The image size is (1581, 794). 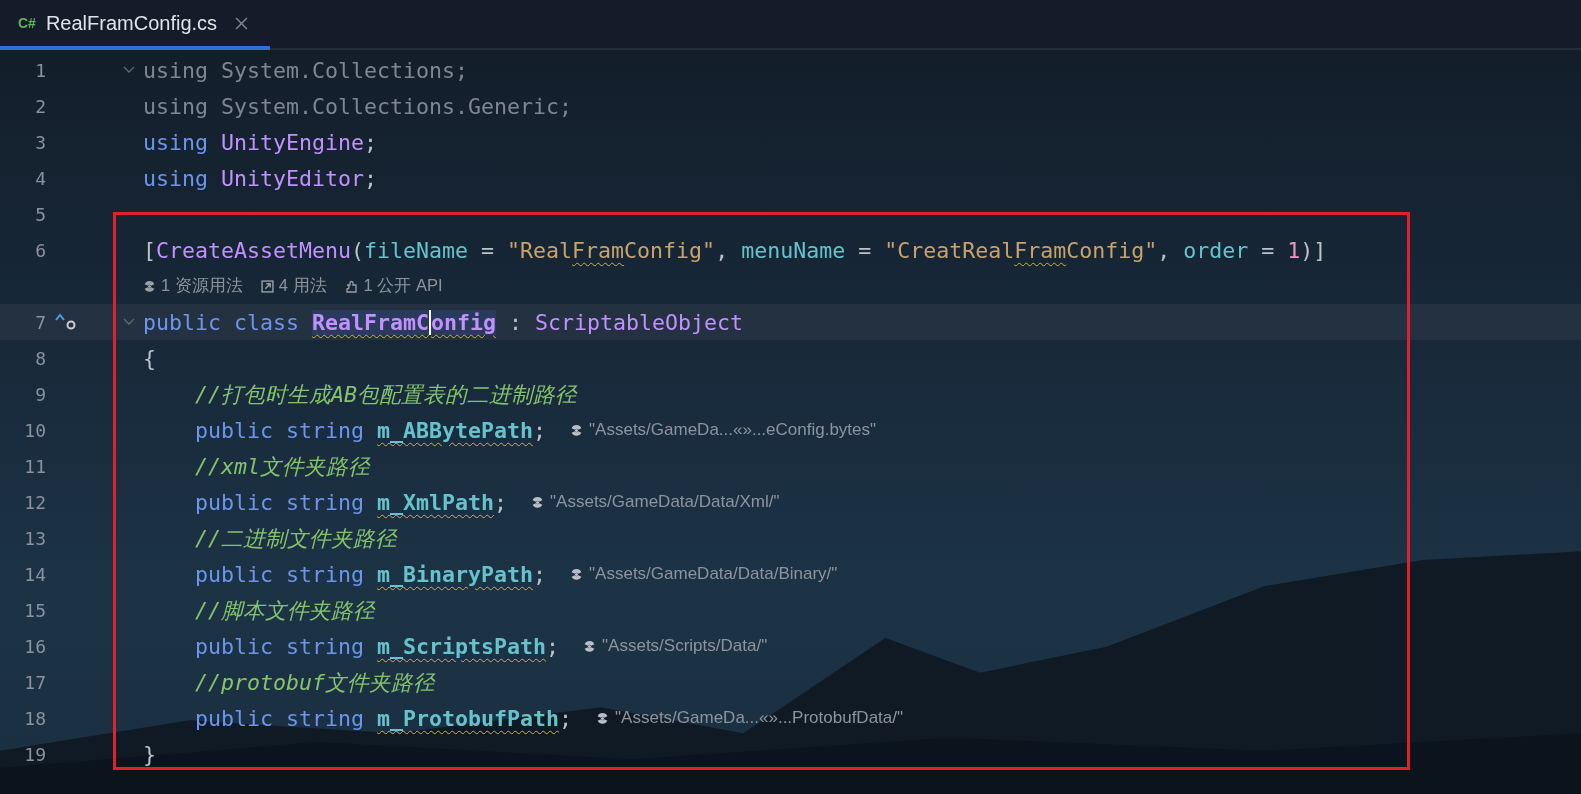 What do you see at coordinates (40, 142) in the screenshot?
I see `line-number: 3` at bounding box center [40, 142].